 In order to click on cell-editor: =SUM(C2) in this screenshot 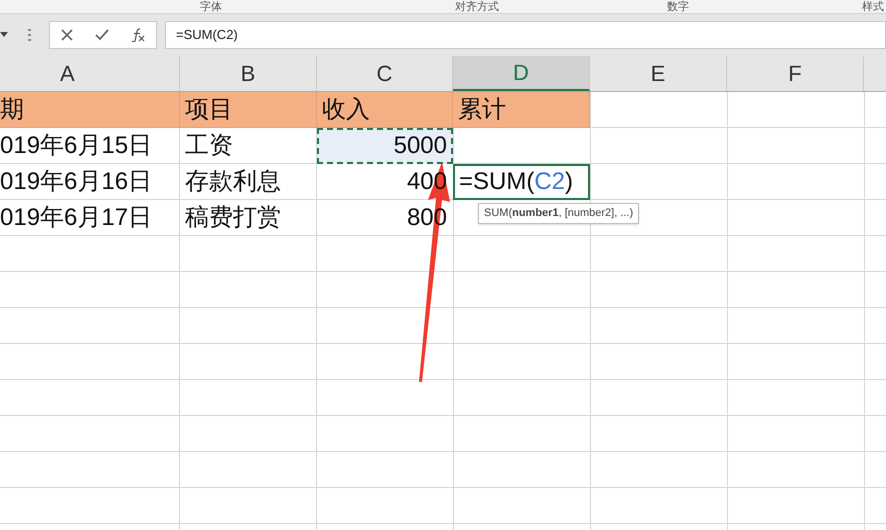, I will do `click(521, 182)`.